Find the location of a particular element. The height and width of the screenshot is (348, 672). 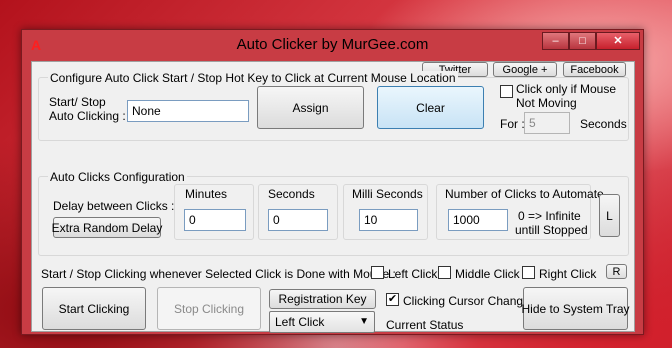

hotkey-label-line2: Auto Clicking : is located at coordinates (87, 116).